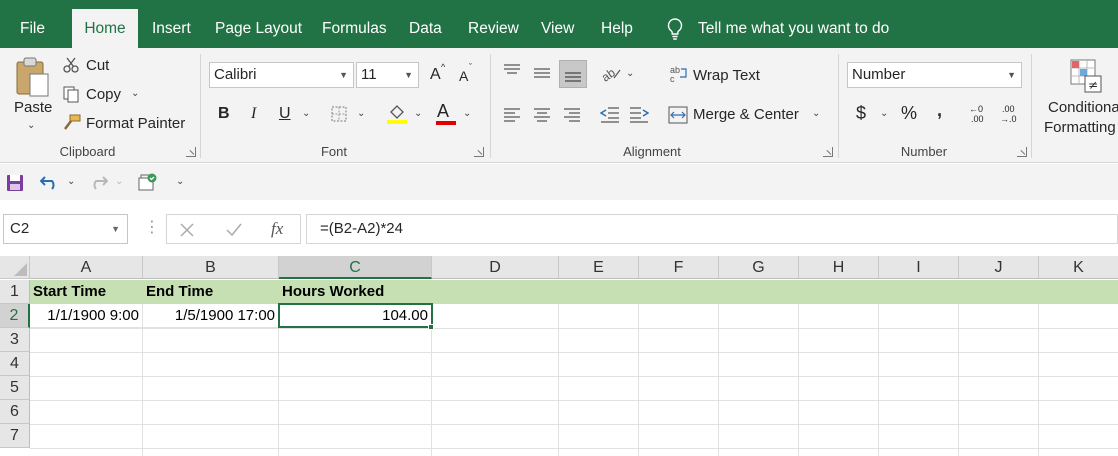 This screenshot has height=456, width=1118. I want to click on tab-insert: Insert, so click(171, 24).